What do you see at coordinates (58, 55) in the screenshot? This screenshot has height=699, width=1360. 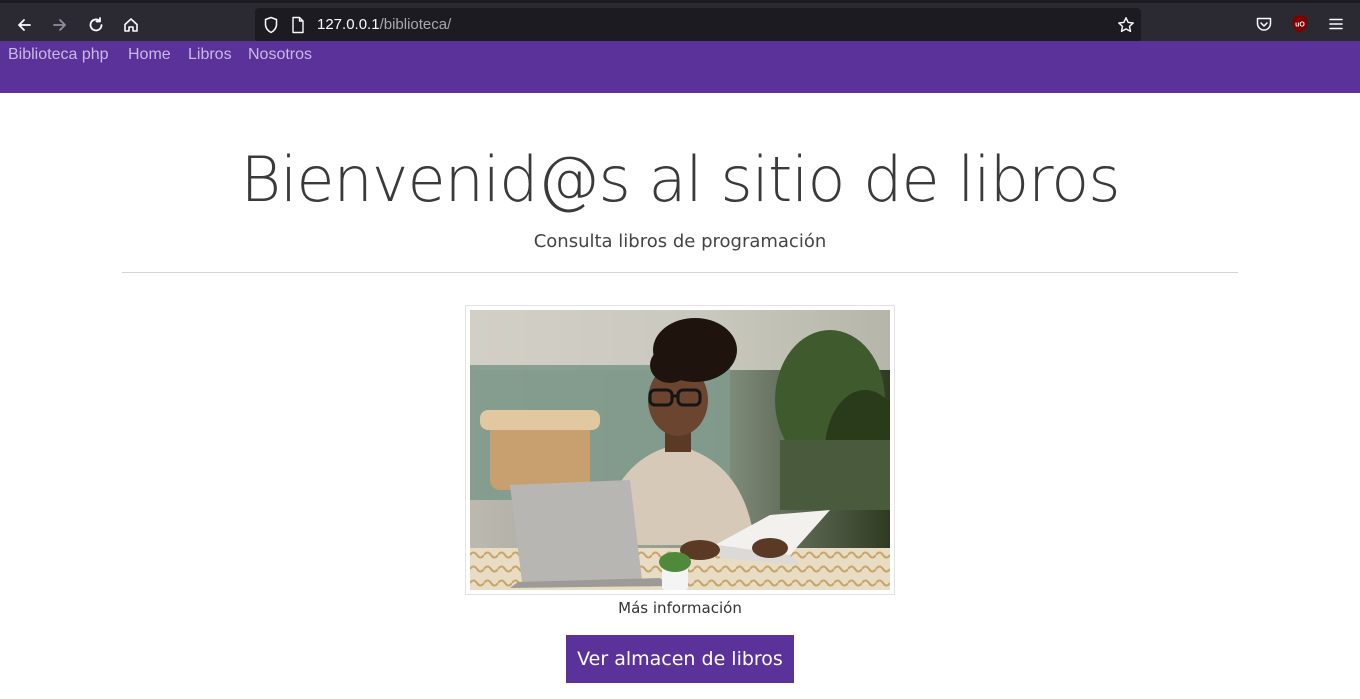 I see `nav-brand-link: Biblioteca php` at bounding box center [58, 55].